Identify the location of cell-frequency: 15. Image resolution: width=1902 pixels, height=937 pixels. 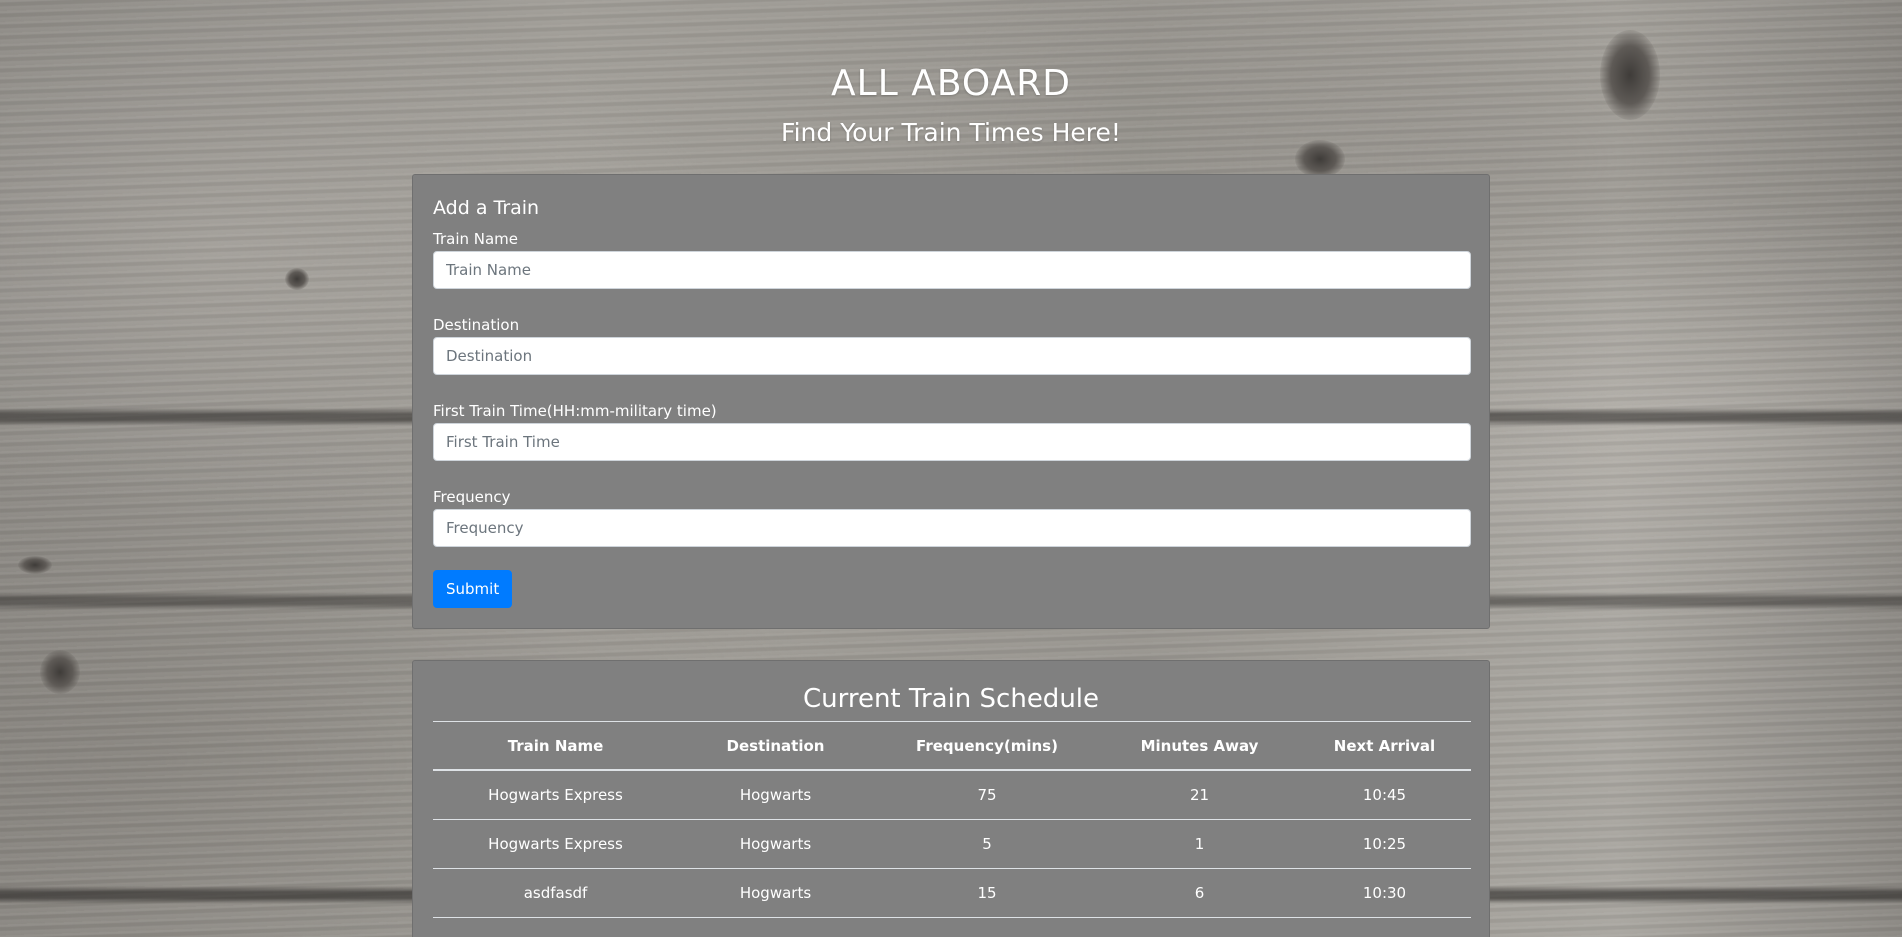
(987, 893).